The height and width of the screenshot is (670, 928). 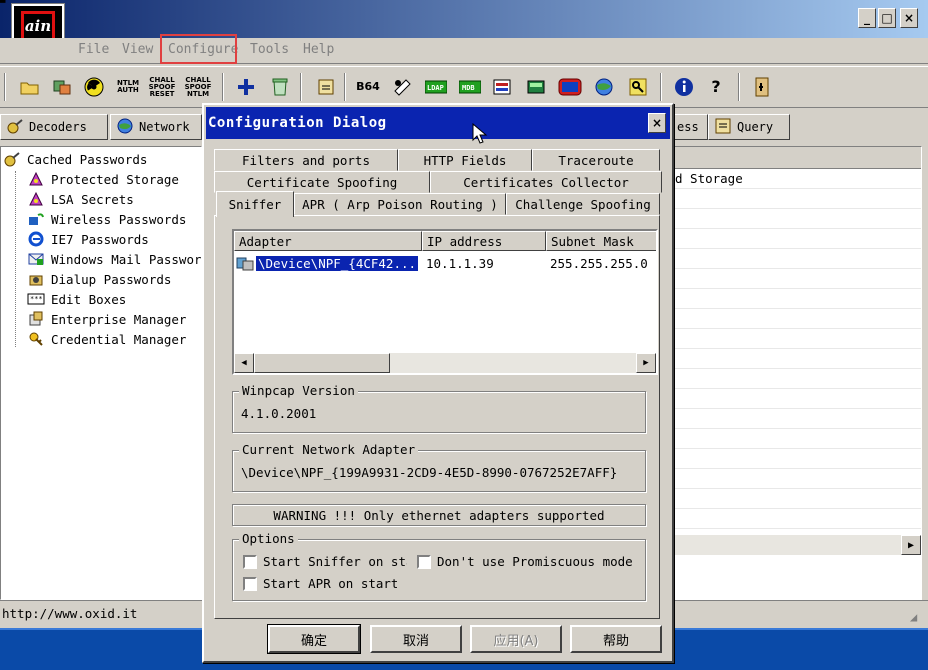 I want to click on tab-wireless: ess, so click(x=690, y=127).